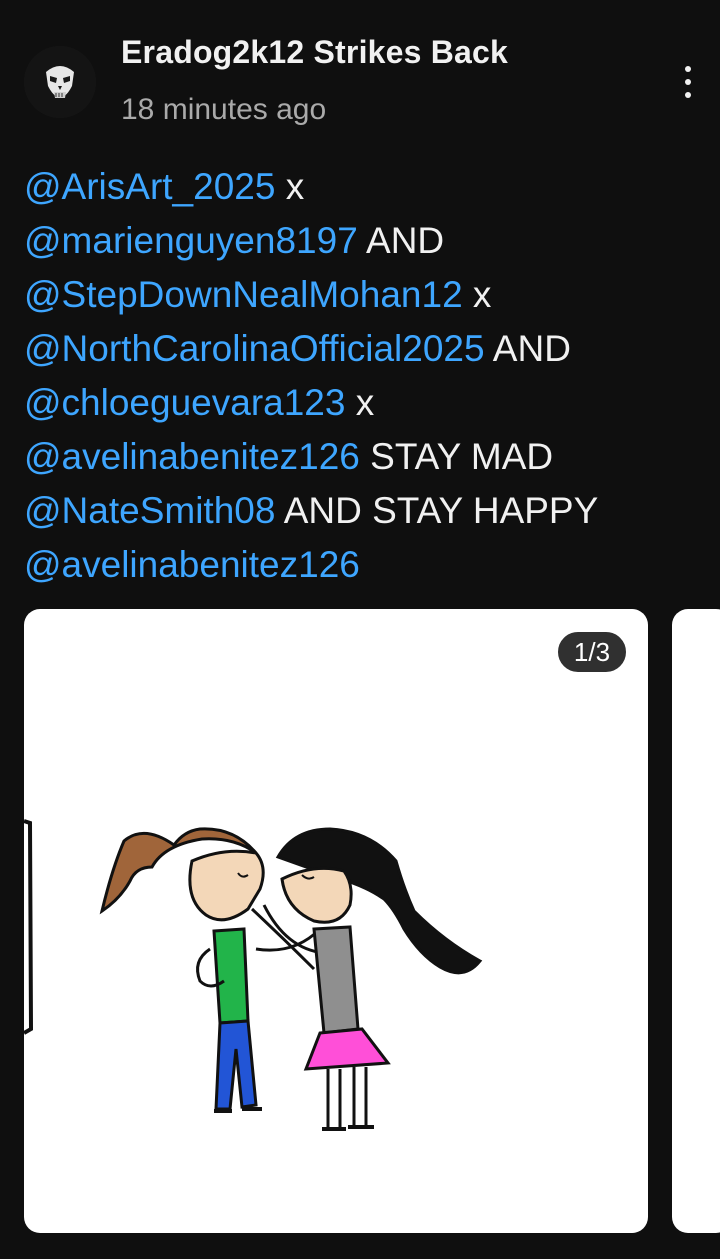  Describe the element at coordinates (437, 510) in the screenshot. I see `post-line-text: AND STAY HAPPY` at that location.